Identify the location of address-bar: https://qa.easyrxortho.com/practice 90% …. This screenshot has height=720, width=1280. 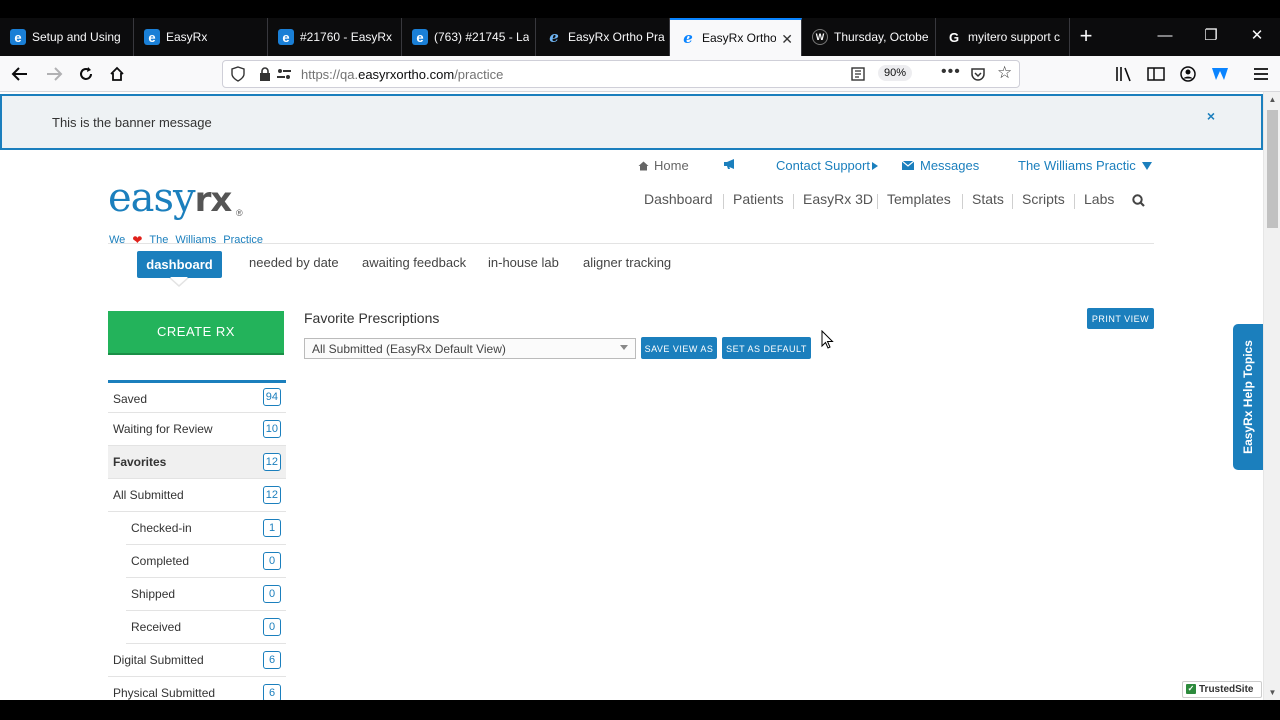
(621, 74).